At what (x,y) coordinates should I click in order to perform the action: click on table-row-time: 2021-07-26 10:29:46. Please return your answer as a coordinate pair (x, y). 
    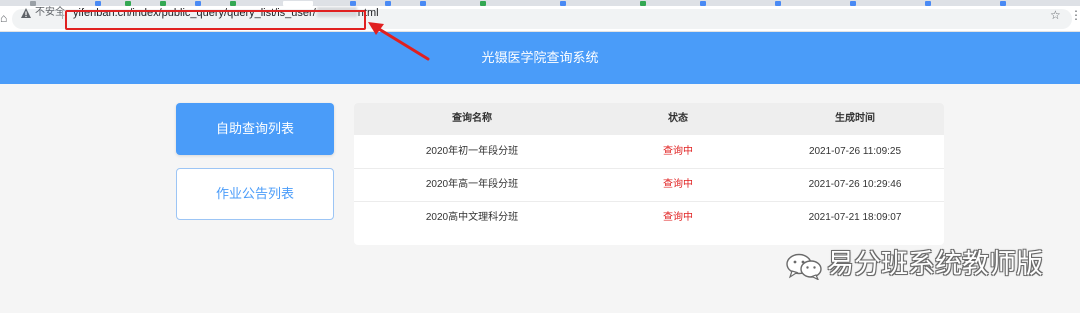
    Looking at the image, I should click on (855, 184).